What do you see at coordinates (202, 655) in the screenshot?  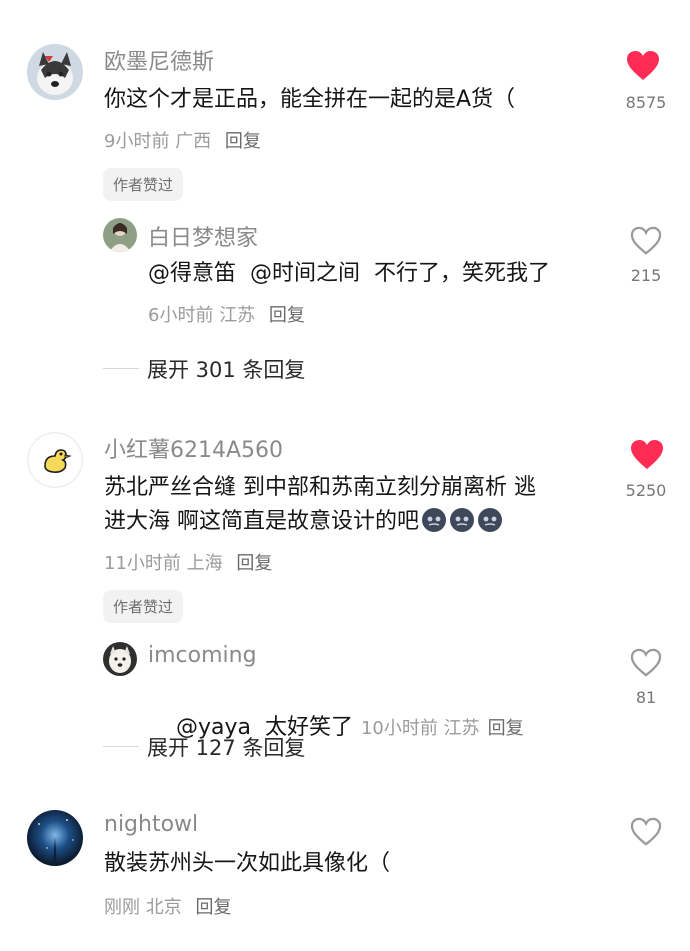 I see `reply-username: imcoming` at bounding box center [202, 655].